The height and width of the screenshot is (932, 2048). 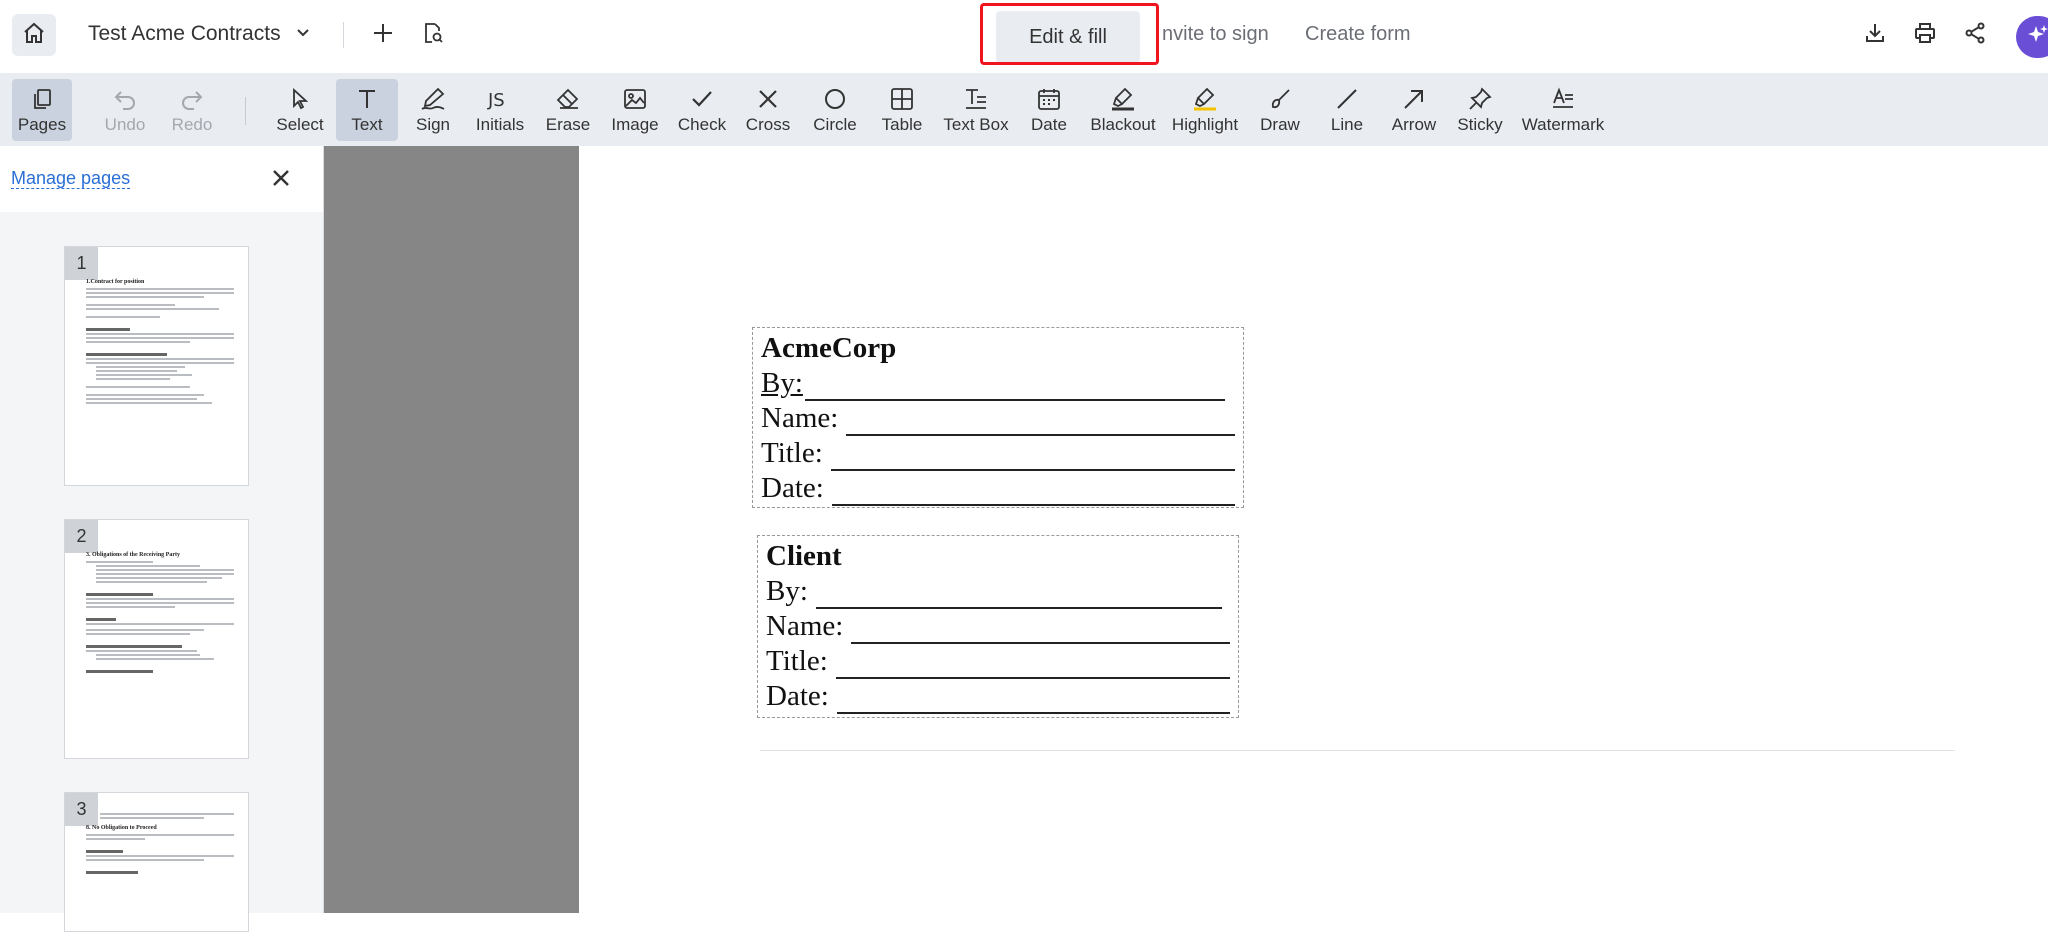 I want to click on calendar-icon, so click(x=1049, y=99).